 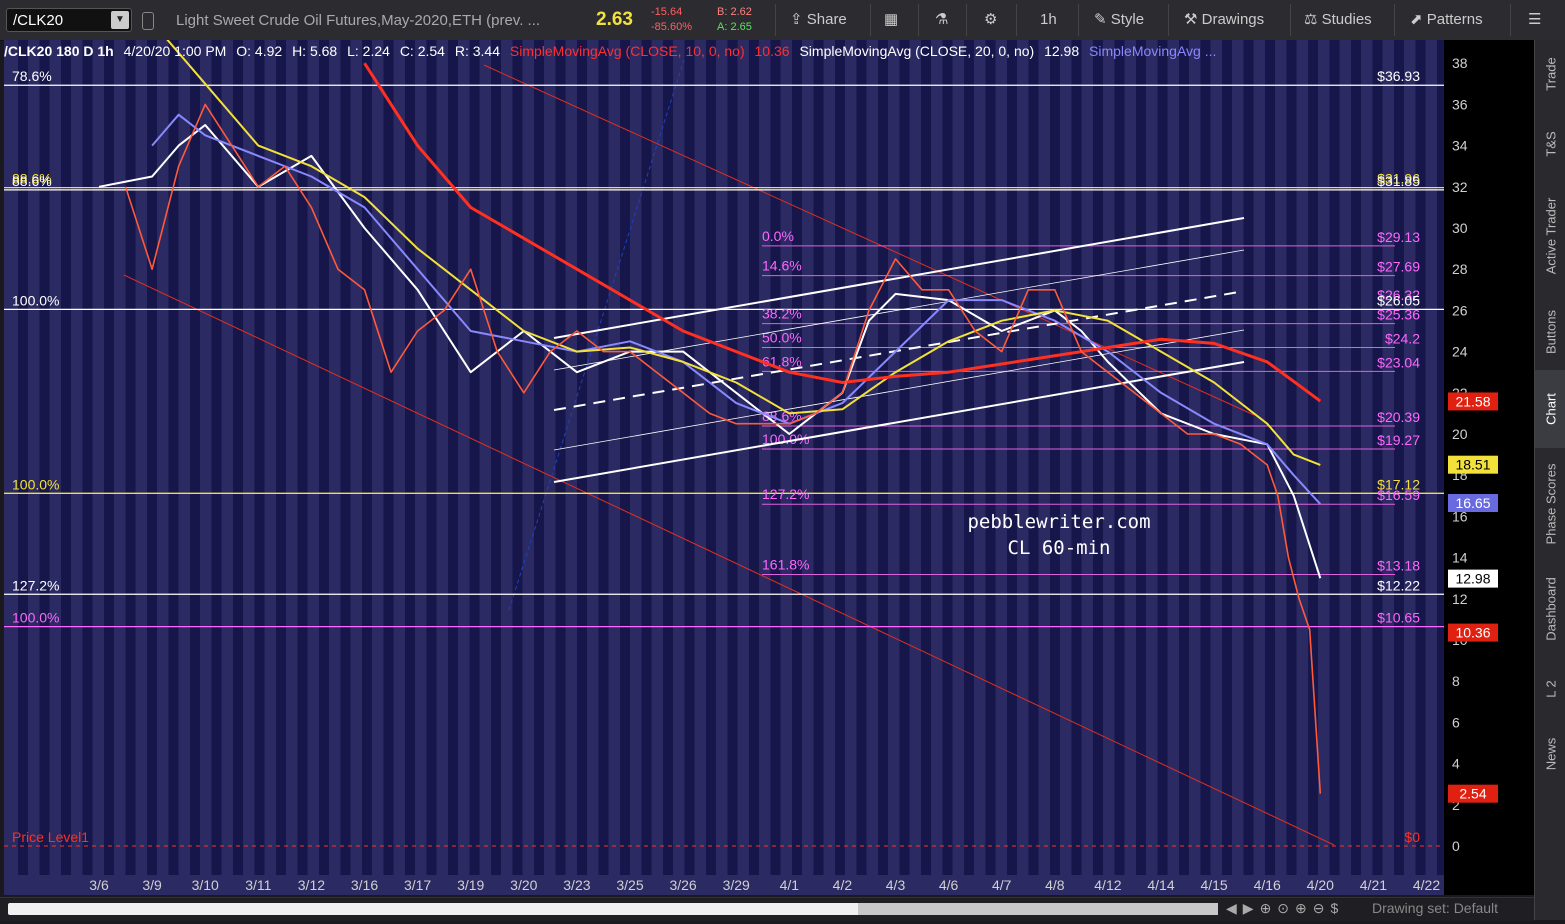 I want to click on side-tab-dashboard: Dashboard, so click(x=1550, y=609).